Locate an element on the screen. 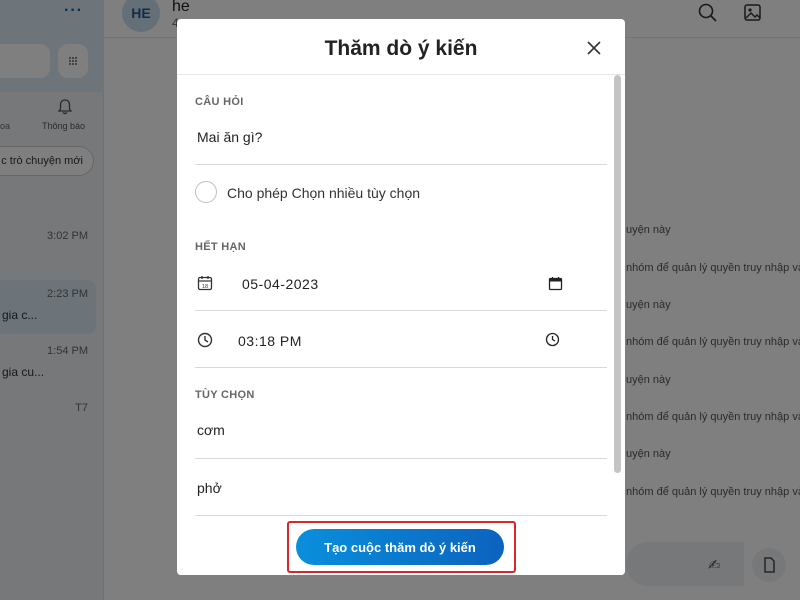  option-value: phở is located at coordinates (209, 488).